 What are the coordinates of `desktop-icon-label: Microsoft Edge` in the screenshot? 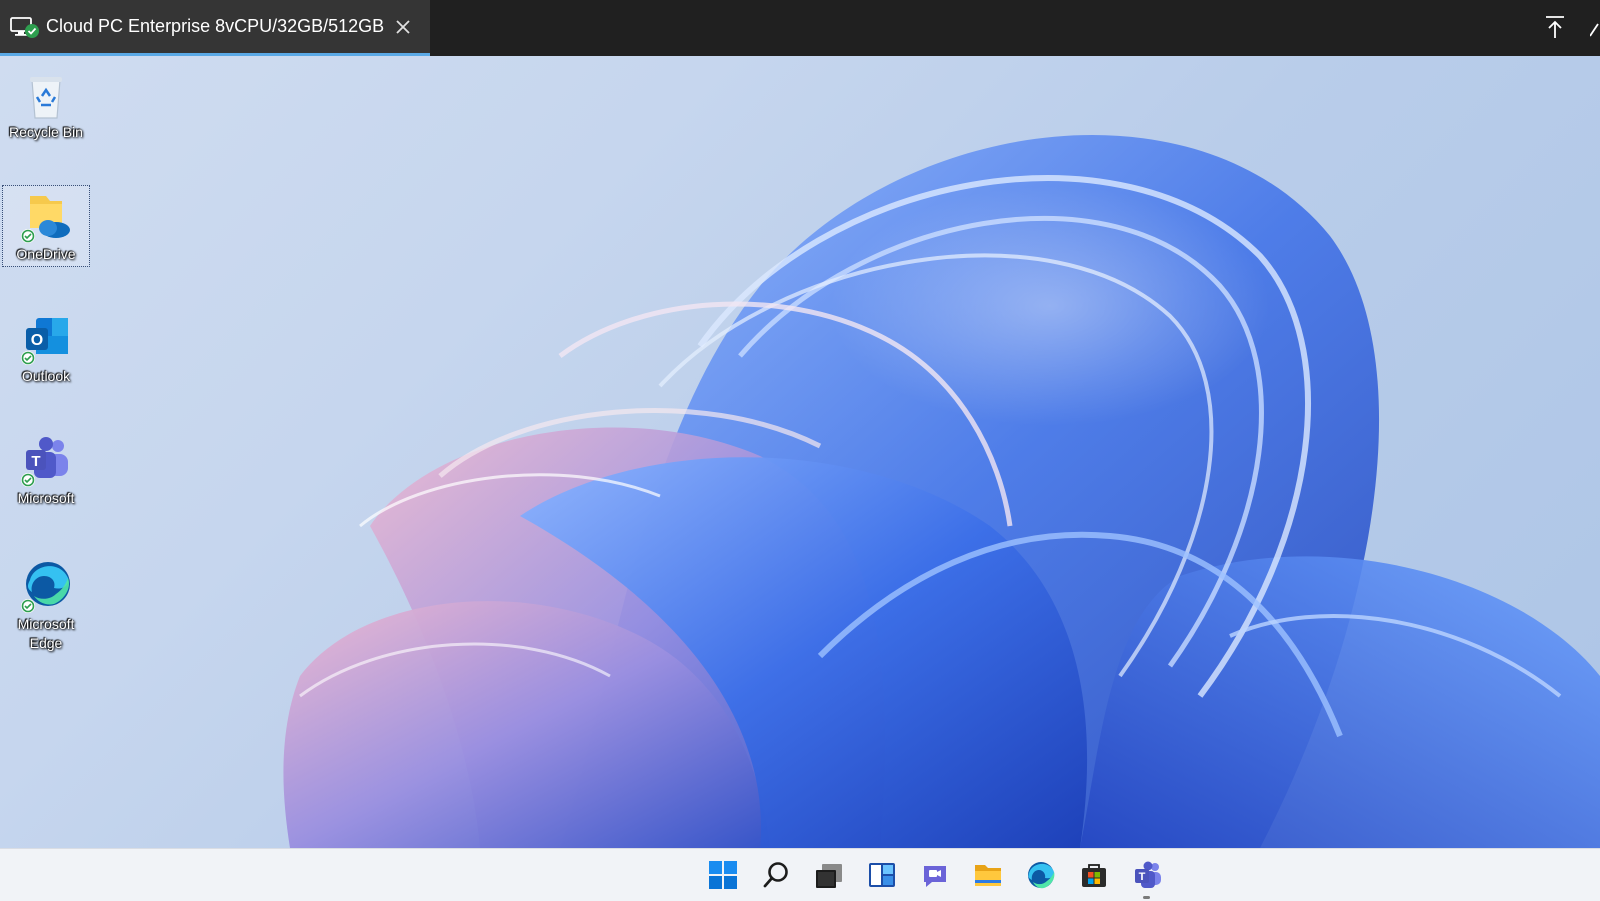 It's located at (46, 633).